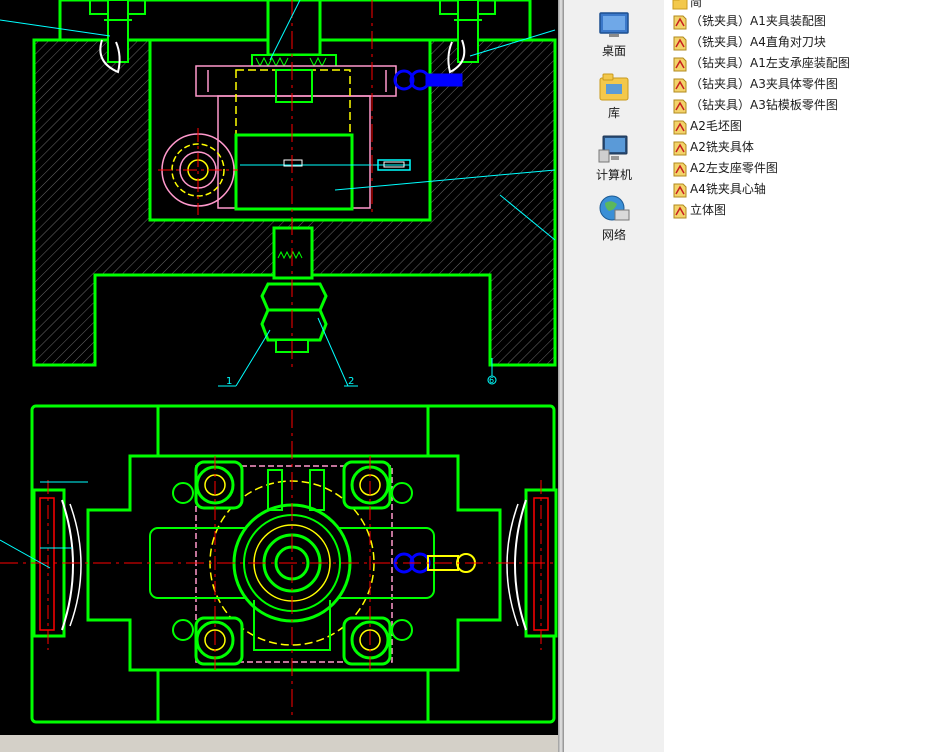 This screenshot has height=752, width=932. What do you see at coordinates (614, 87) in the screenshot?
I see `library-icon` at bounding box center [614, 87].